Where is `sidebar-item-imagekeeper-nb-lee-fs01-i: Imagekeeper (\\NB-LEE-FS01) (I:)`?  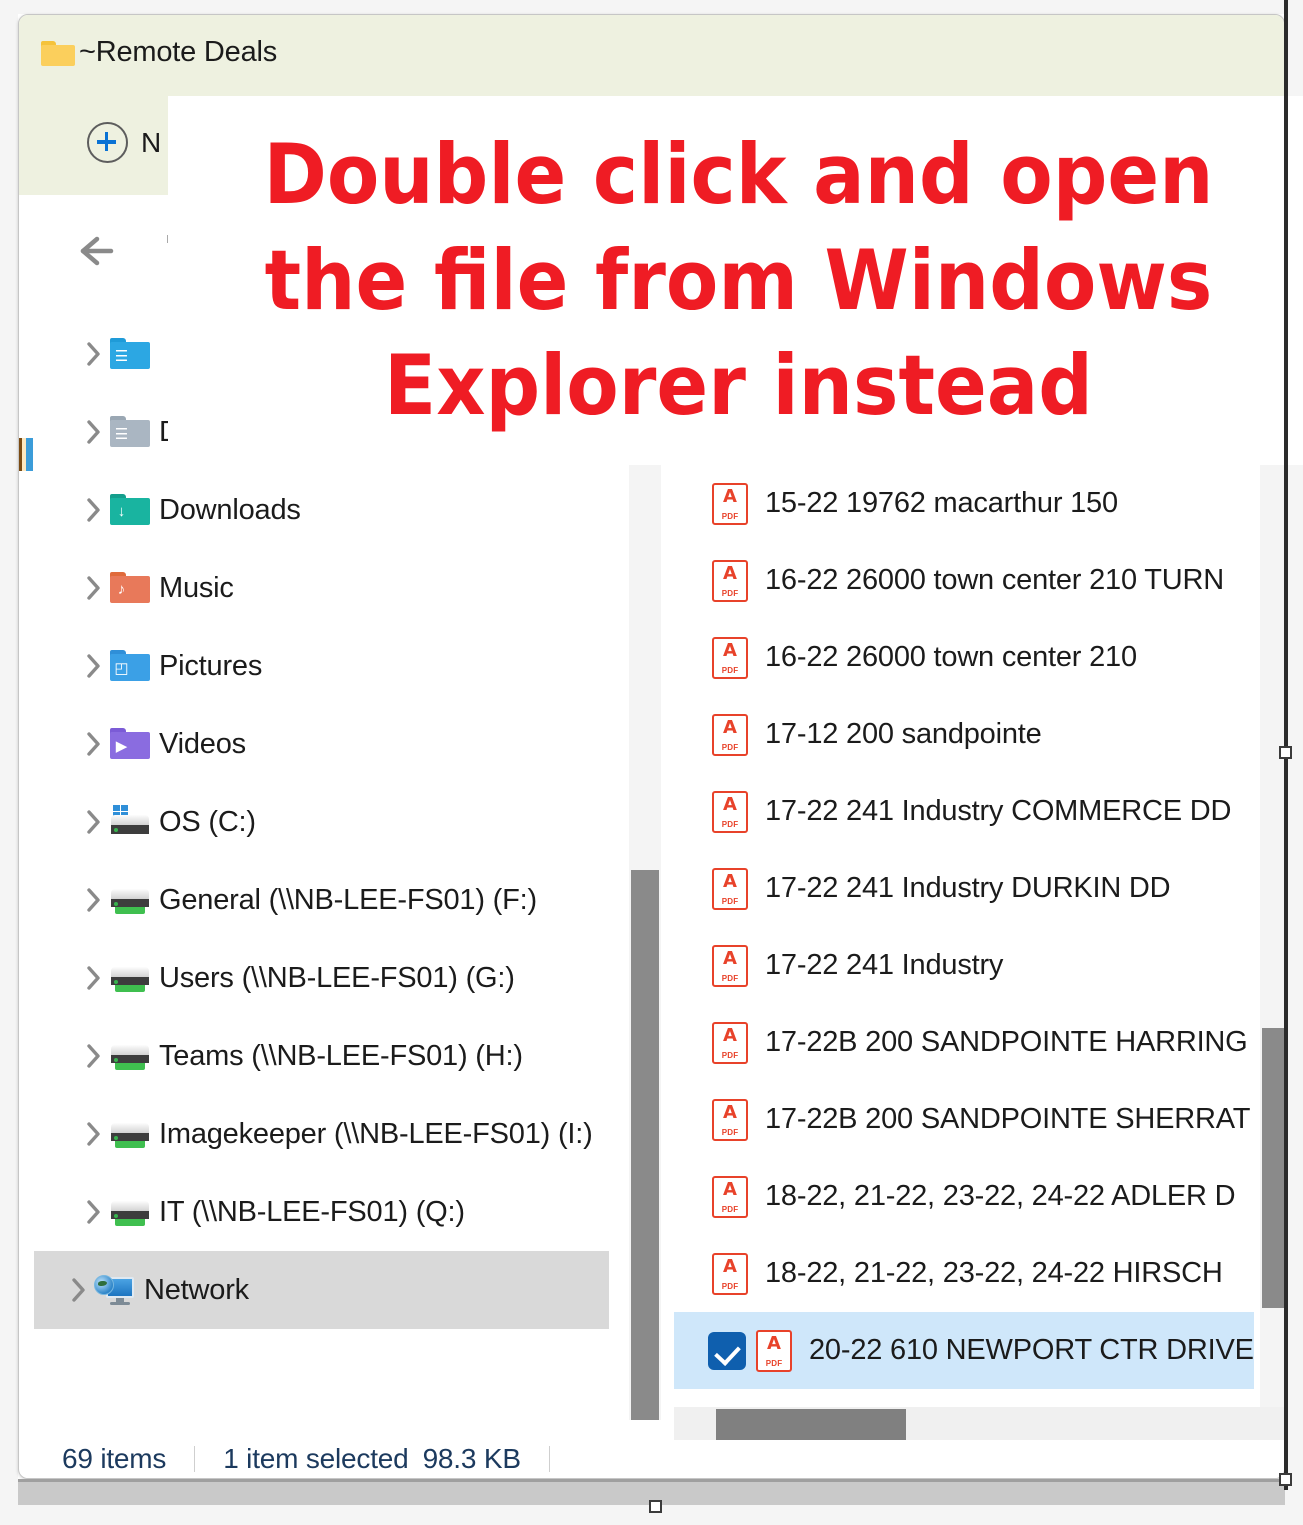
sidebar-item-imagekeeper-nb-lee-fs01-i: Imagekeeper (\\NB-LEE-FS01) (I:) is located at coordinates (321, 1134).